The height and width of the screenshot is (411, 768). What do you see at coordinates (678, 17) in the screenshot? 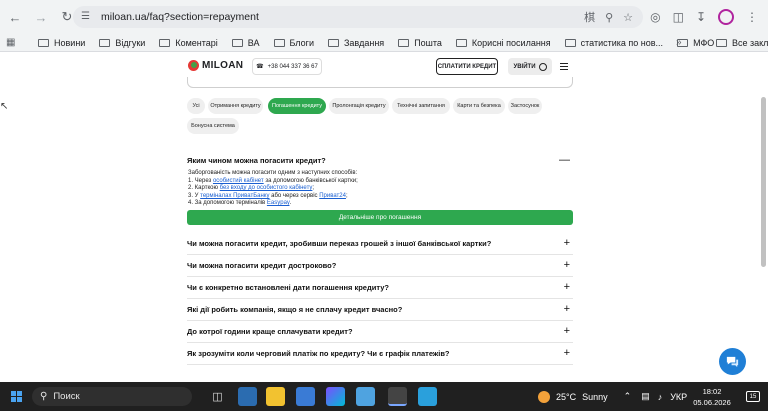
I see `extensions-icon: ◫` at bounding box center [678, 17].